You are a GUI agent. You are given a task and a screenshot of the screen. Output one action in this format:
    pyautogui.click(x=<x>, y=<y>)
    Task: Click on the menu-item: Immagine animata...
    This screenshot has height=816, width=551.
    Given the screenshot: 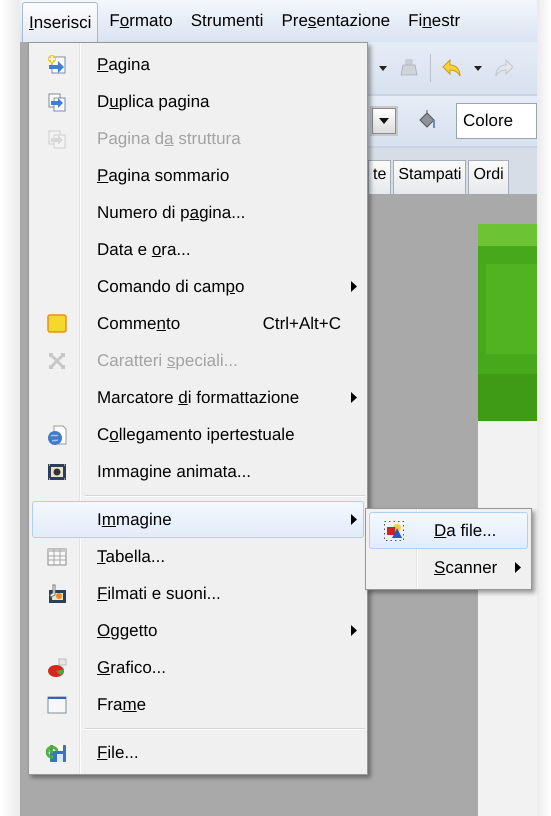 What is the action you would take?
    pyautogui.click(x=198, y=471)
    